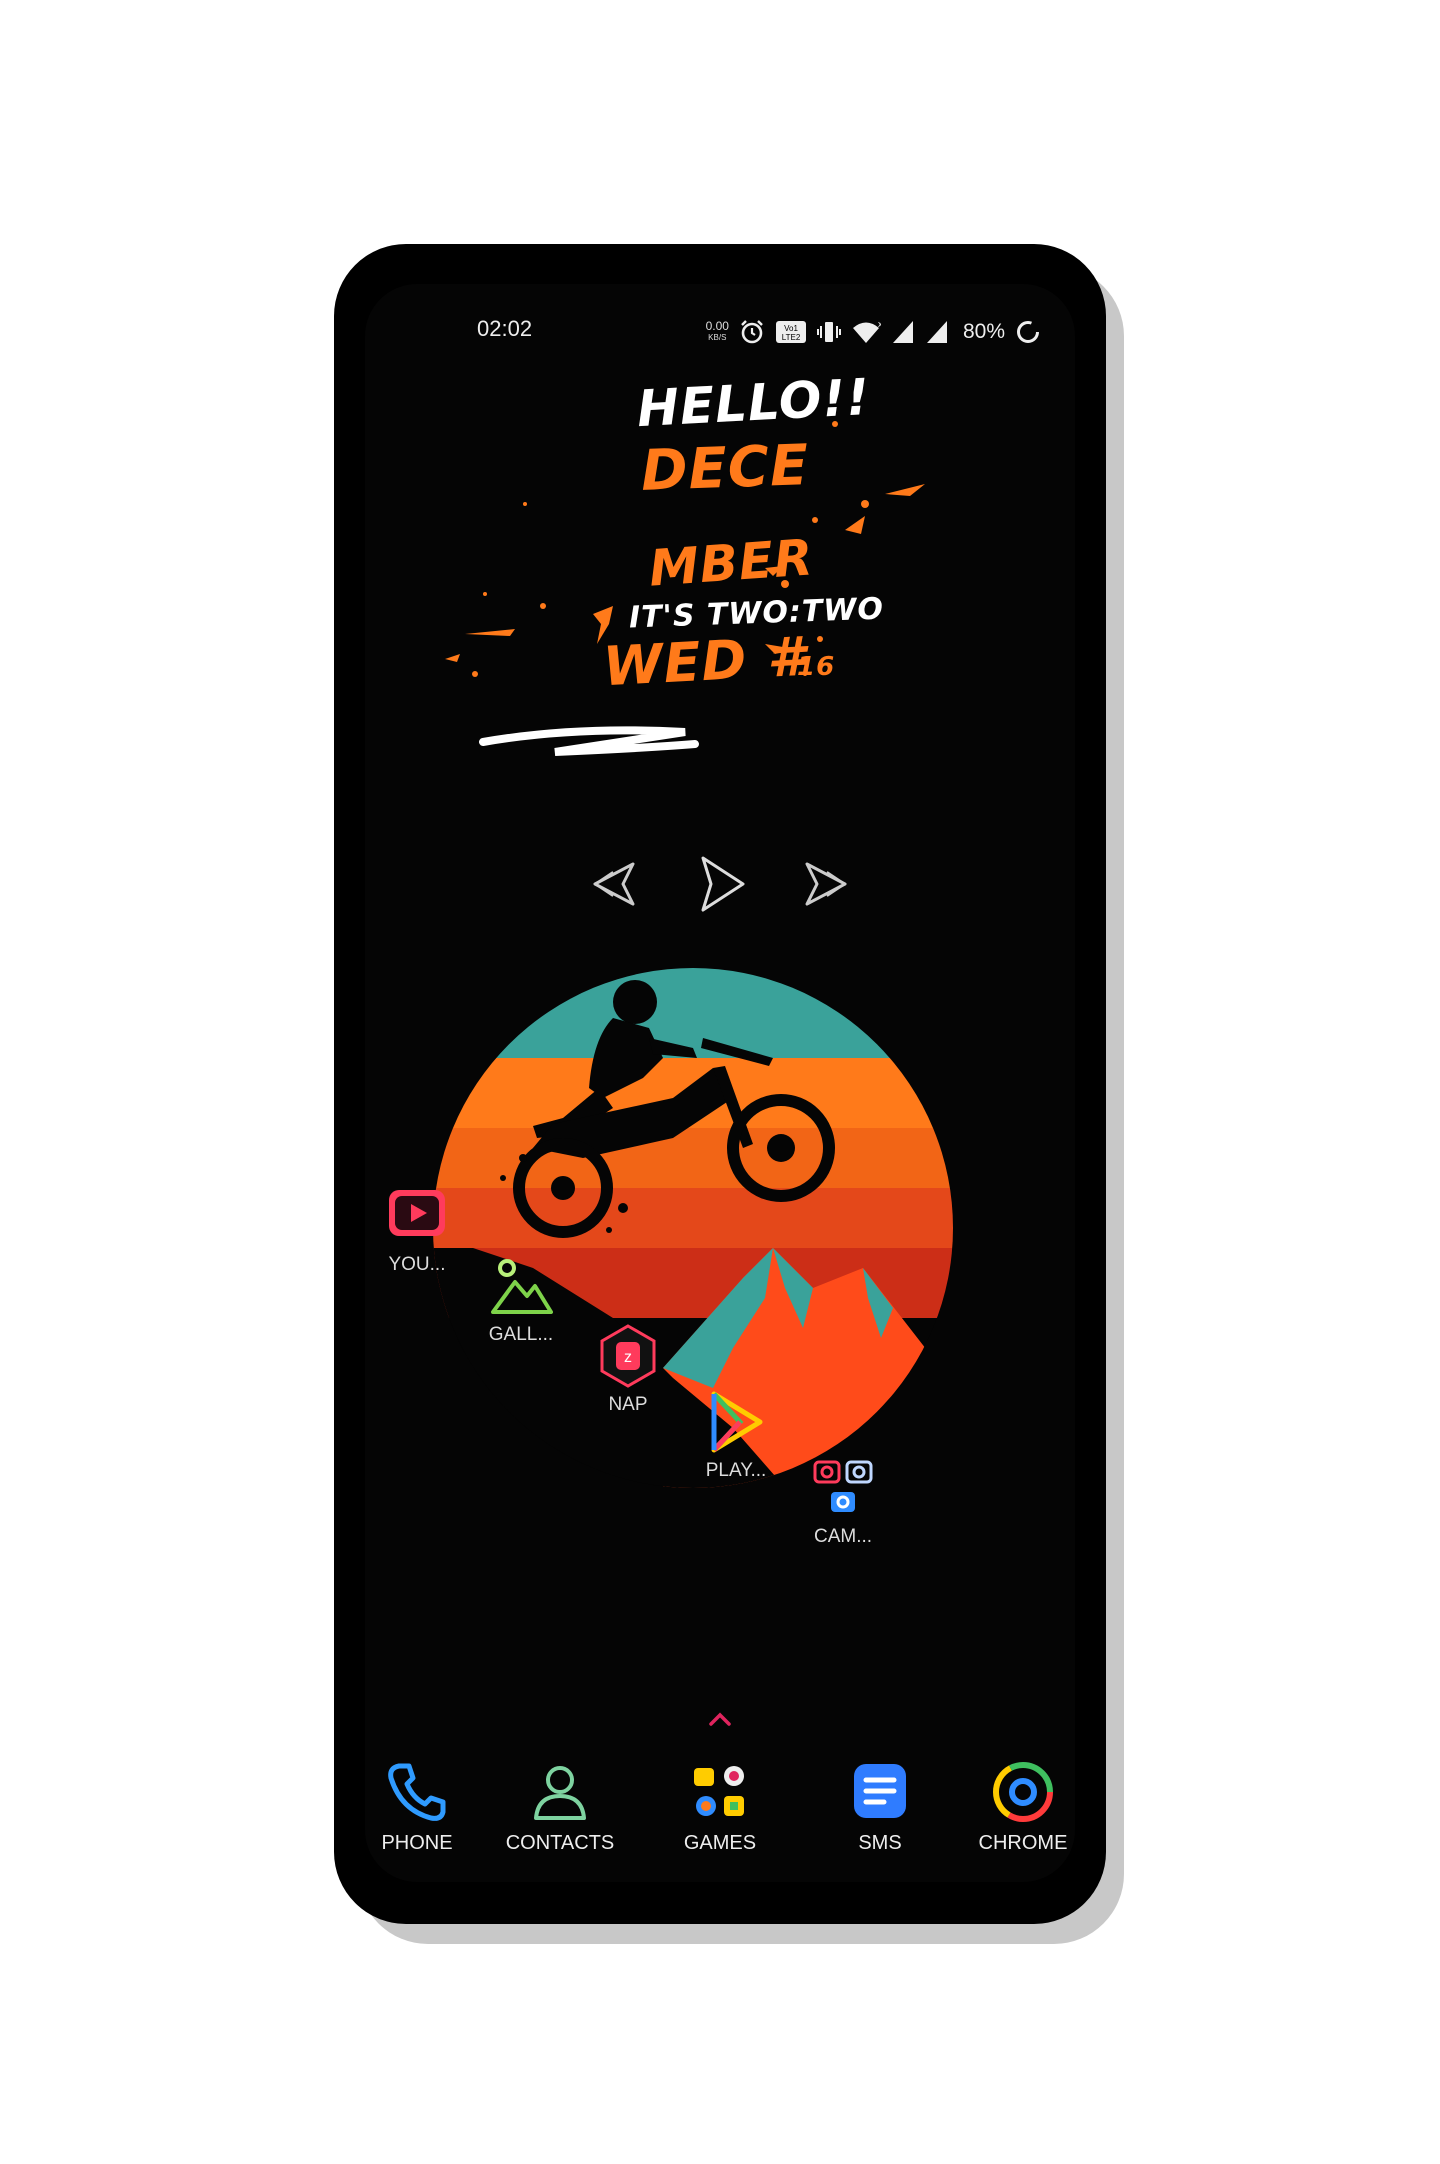  What do you see at coordinates (866, 331) in the screenshot?
I see `wifi-icon: x` at bounding box center [866, 331].